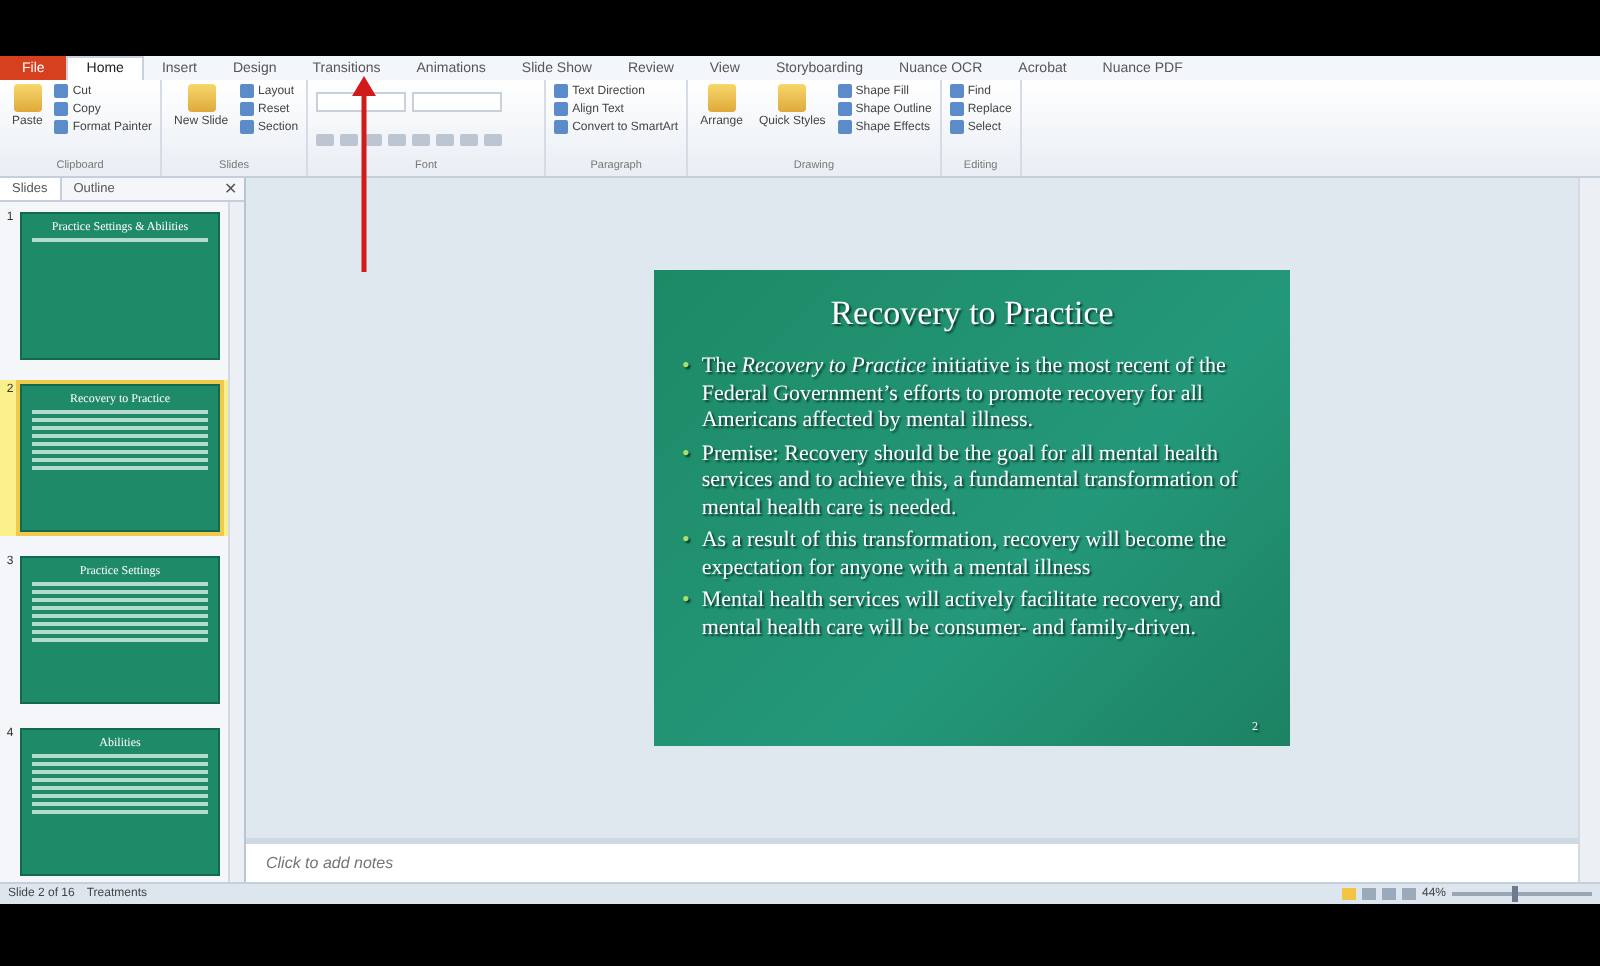 Image resolution: width=1600 pixels, height=966 pixels. Describe the element at coordinates (1388, 894) in the screenshot. I see `reading-view-icon` at that location.